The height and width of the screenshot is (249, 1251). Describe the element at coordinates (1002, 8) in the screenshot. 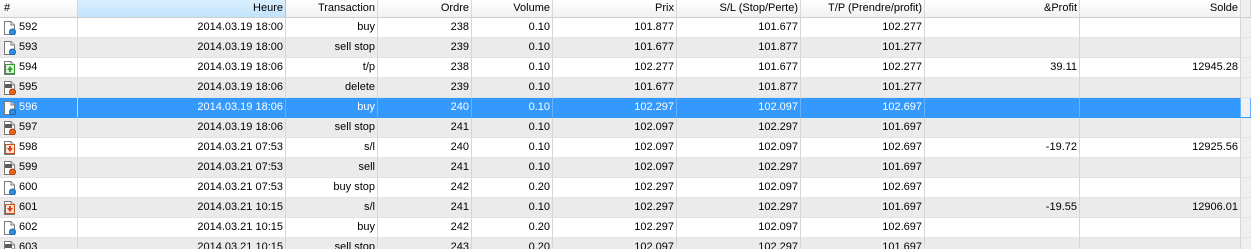

I see `header-profit: &Profit` at that location.